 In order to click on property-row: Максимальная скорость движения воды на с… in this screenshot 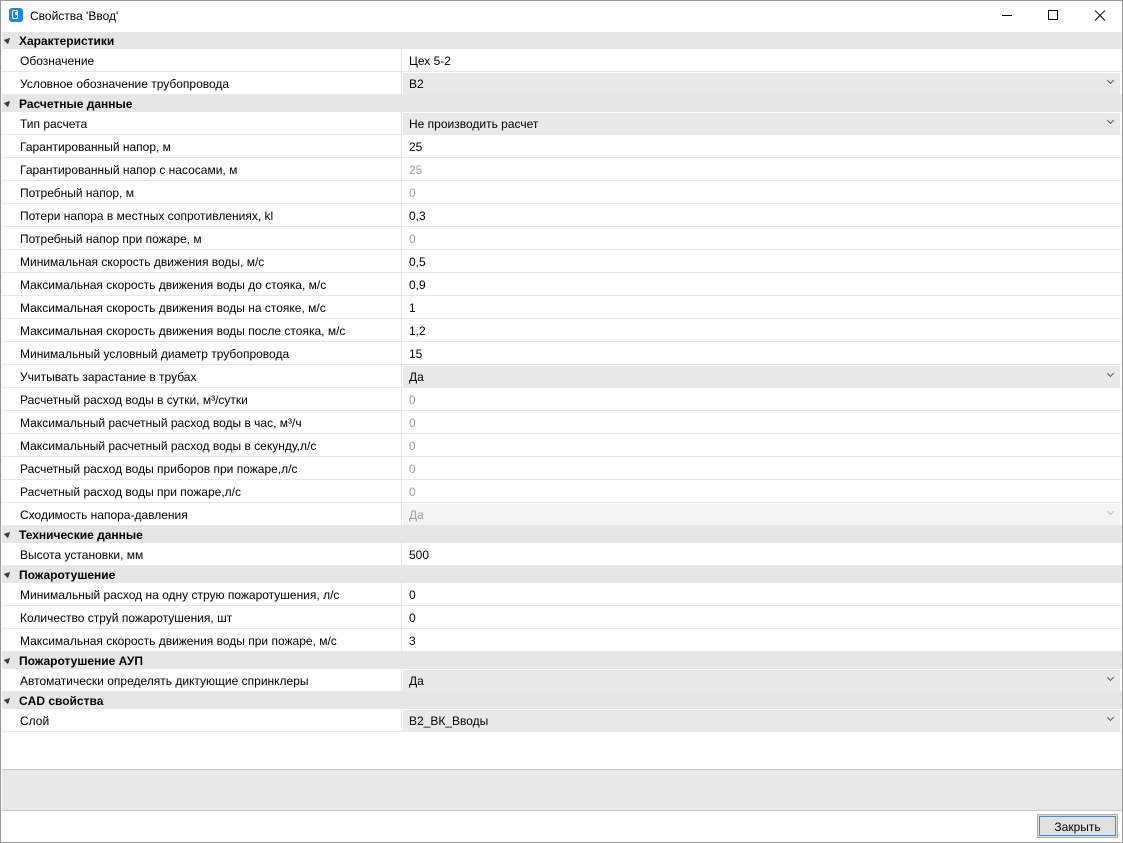, I will do `click(562, 307)`.